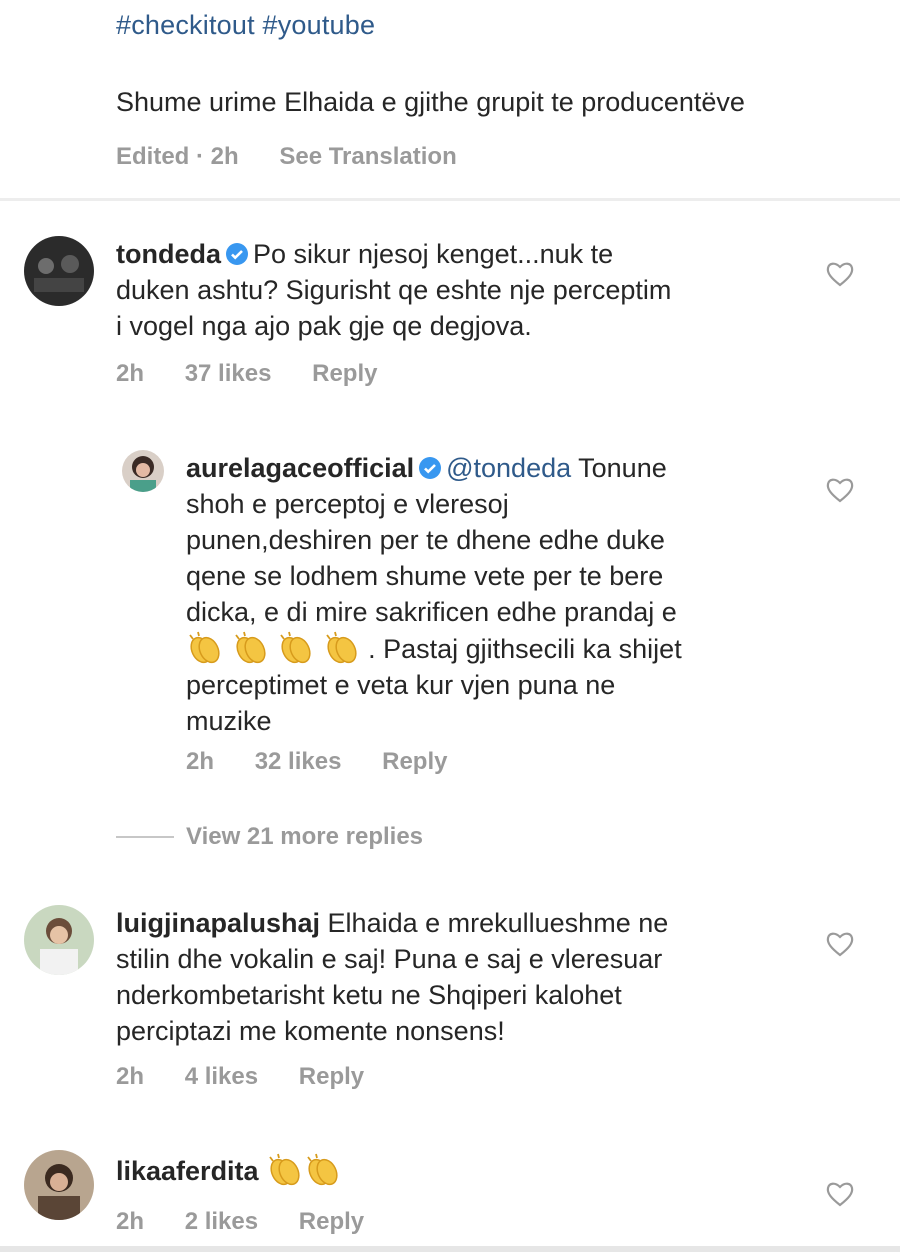 This screenshot has height=1260, width=900. What do you see at coordinates (450, 199) in the screenshot?
I see `section-divider` at bounding box center [450, 199].